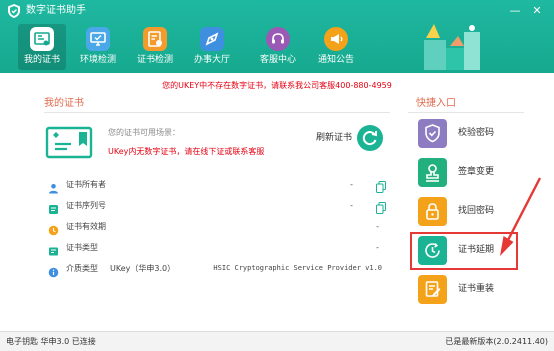 This screenshot has width=554, height=351. I want to click on nav-label: 证书检测, so click(154, 60).